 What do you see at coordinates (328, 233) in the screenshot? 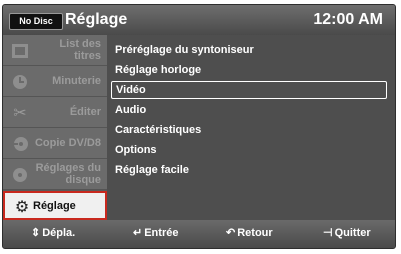
I see `exit-icon: ⊣` at bounding box center [328, 233].